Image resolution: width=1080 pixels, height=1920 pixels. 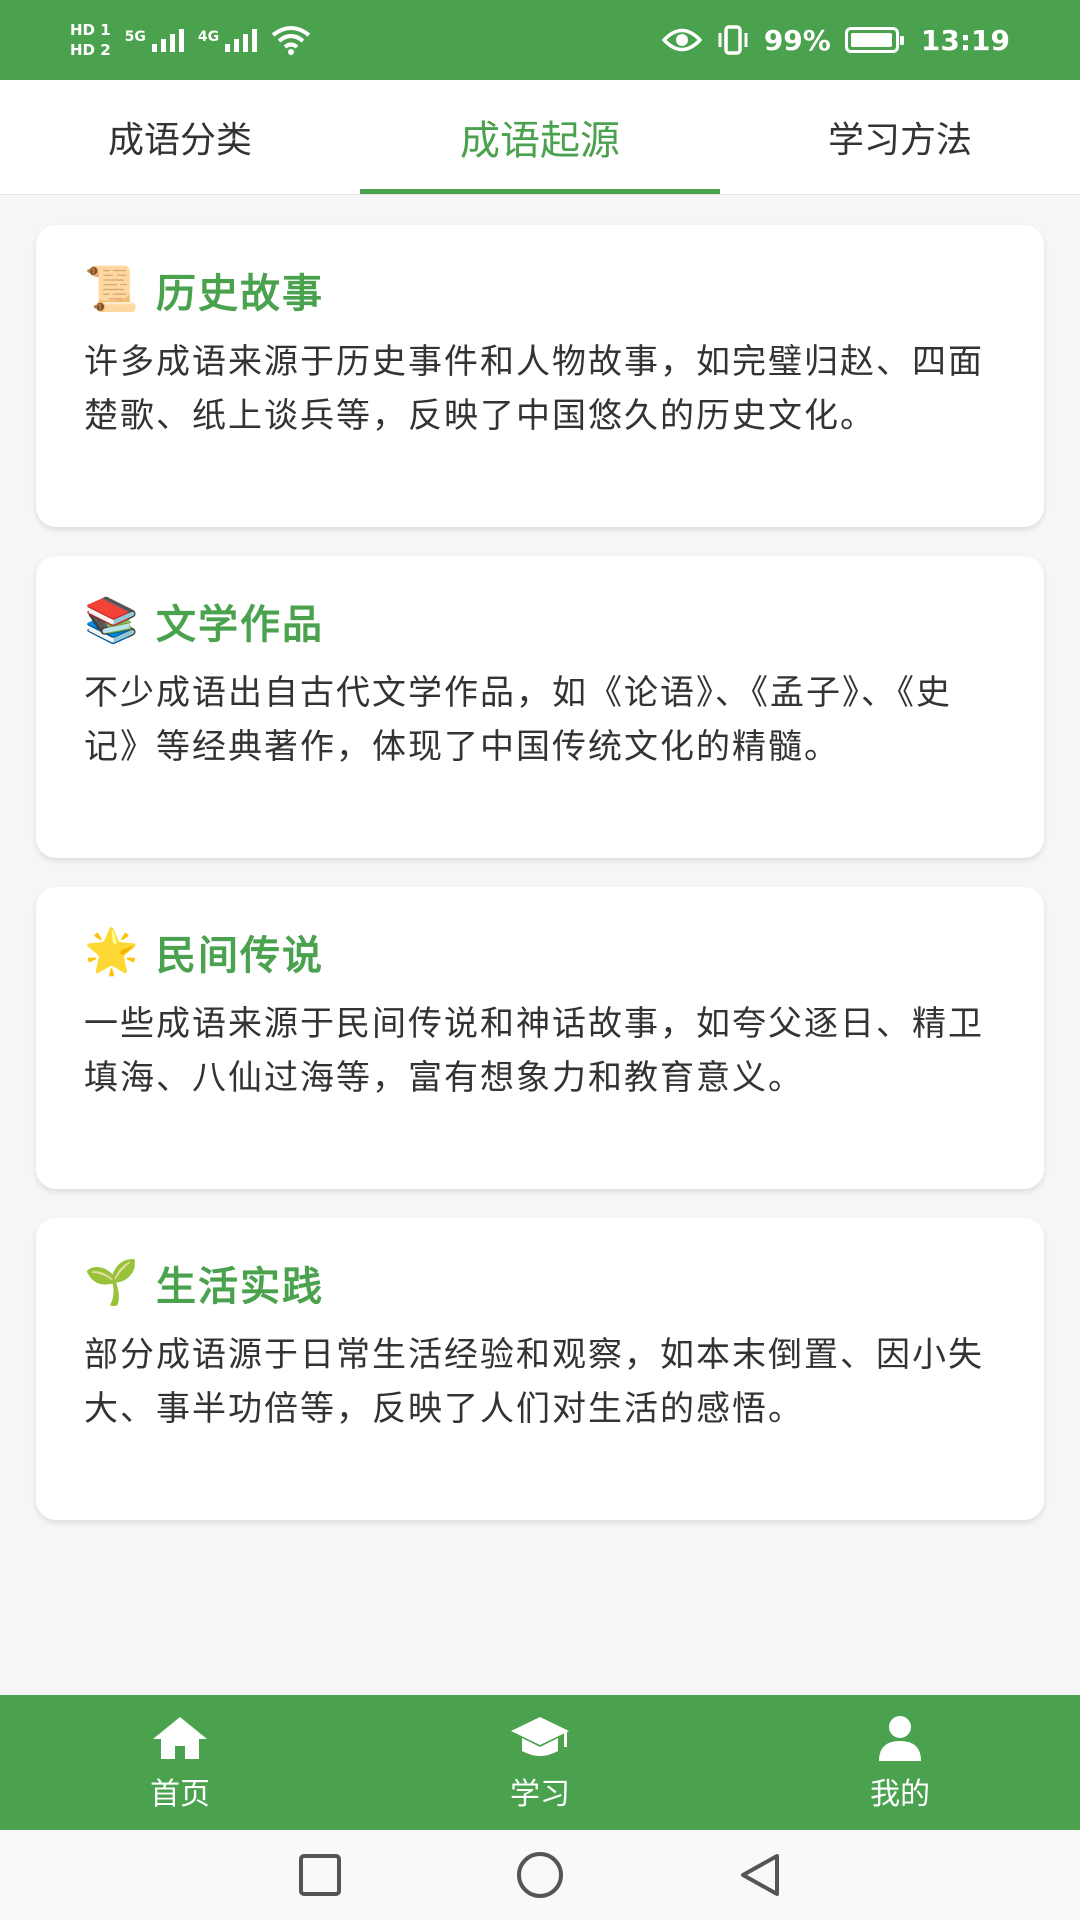 What do you see at coordinates (111, 951) in the screenshot?
I see `star-icon: 🌟` at bounding box center [111, 951].